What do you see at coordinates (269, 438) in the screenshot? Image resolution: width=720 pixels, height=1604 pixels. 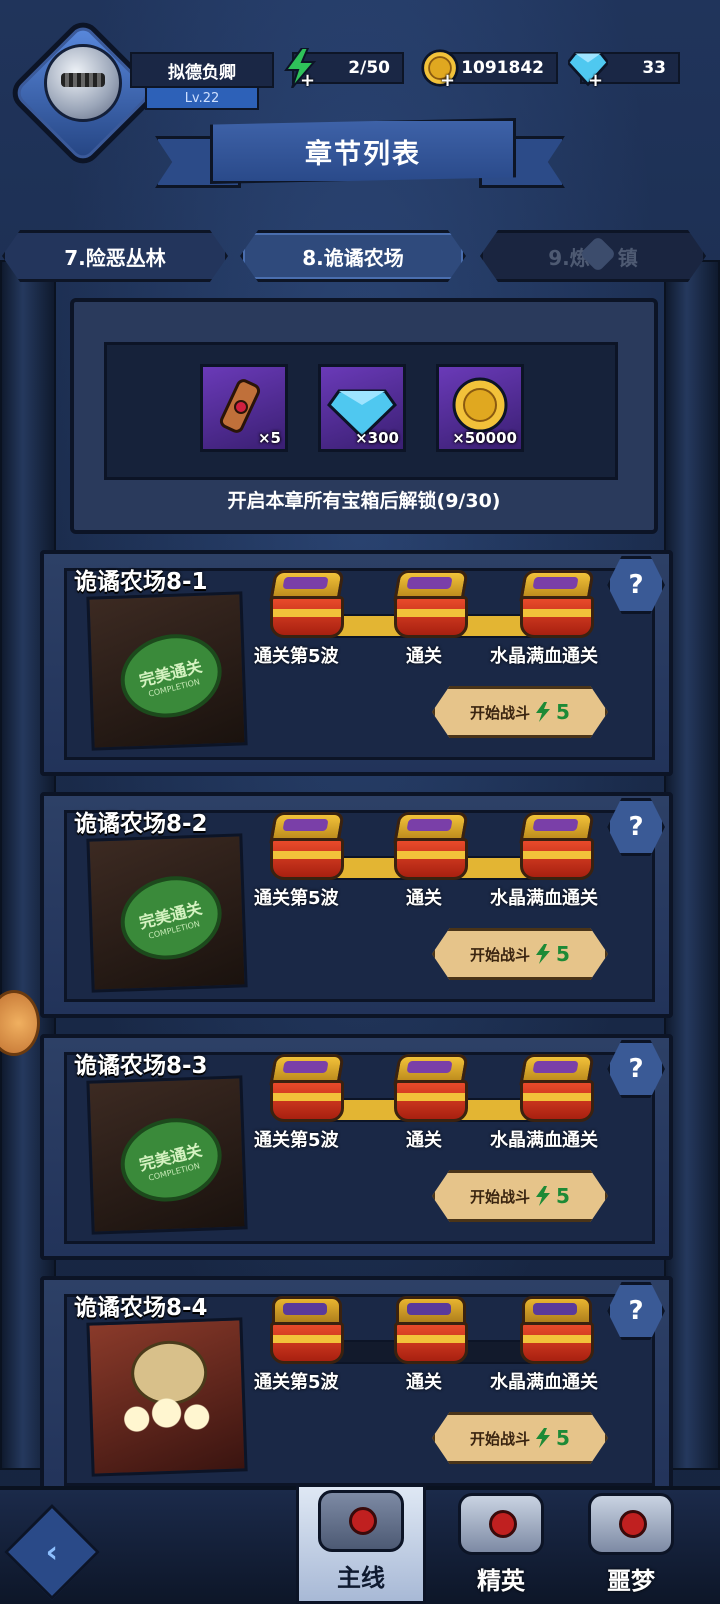 I see `reward-qty: ×5` at bounding box center [269, 438].